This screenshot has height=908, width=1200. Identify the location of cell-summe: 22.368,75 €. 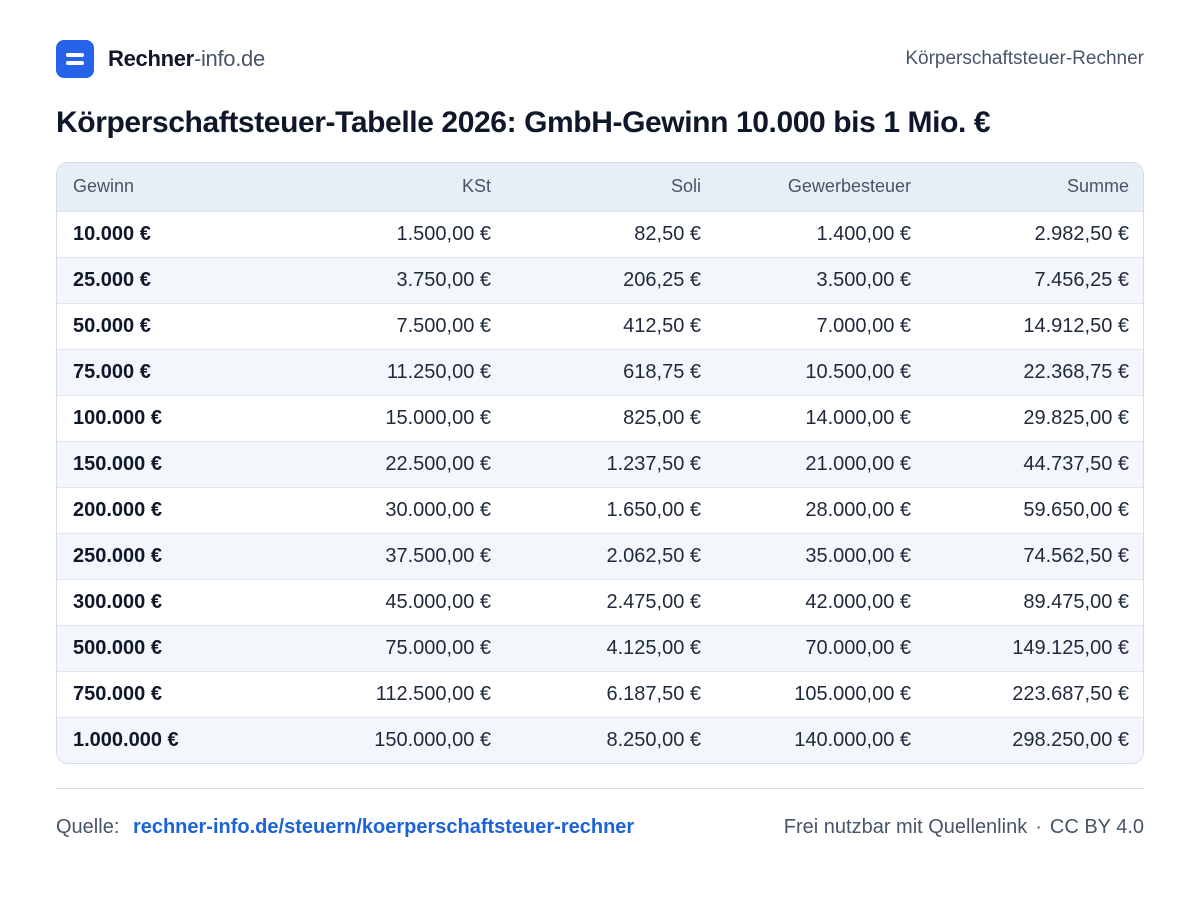
(1076, 371).